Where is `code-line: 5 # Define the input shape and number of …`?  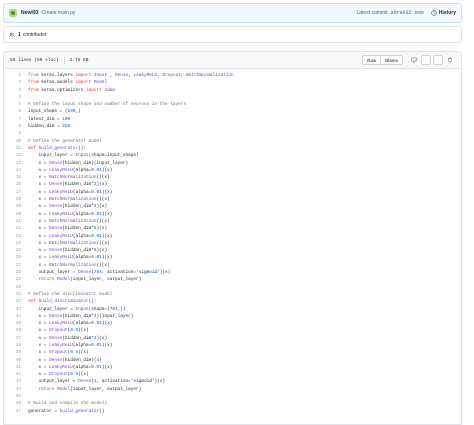 code-line: 5 # Define the input shape and number of … is located at coordinates (232, 104).